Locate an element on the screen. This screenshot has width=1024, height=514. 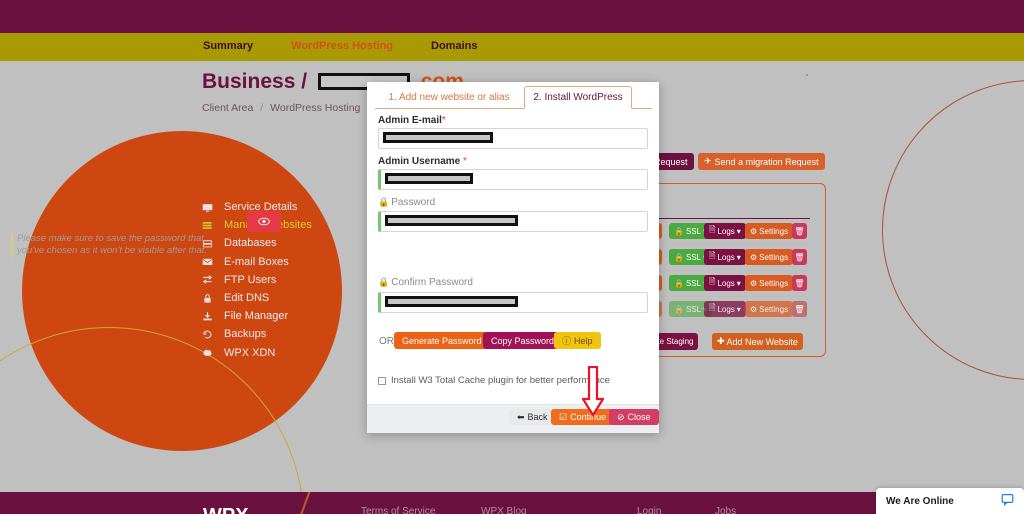
monitor-icon is located at coordinates (213, 207).